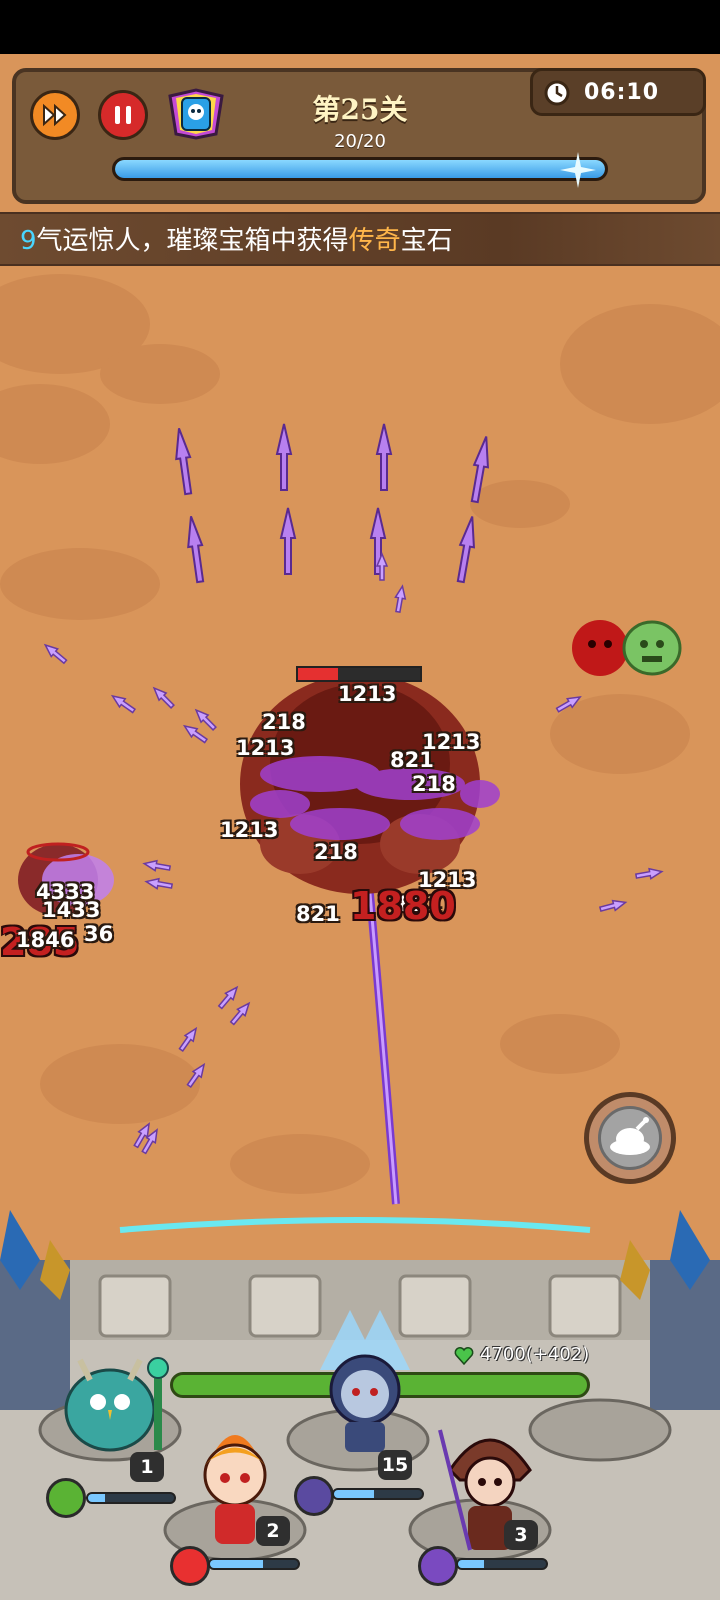 The height and width of the screenshot is (1600, 720). I want to click on hero-level-badge: 1, so click(147, 1467).